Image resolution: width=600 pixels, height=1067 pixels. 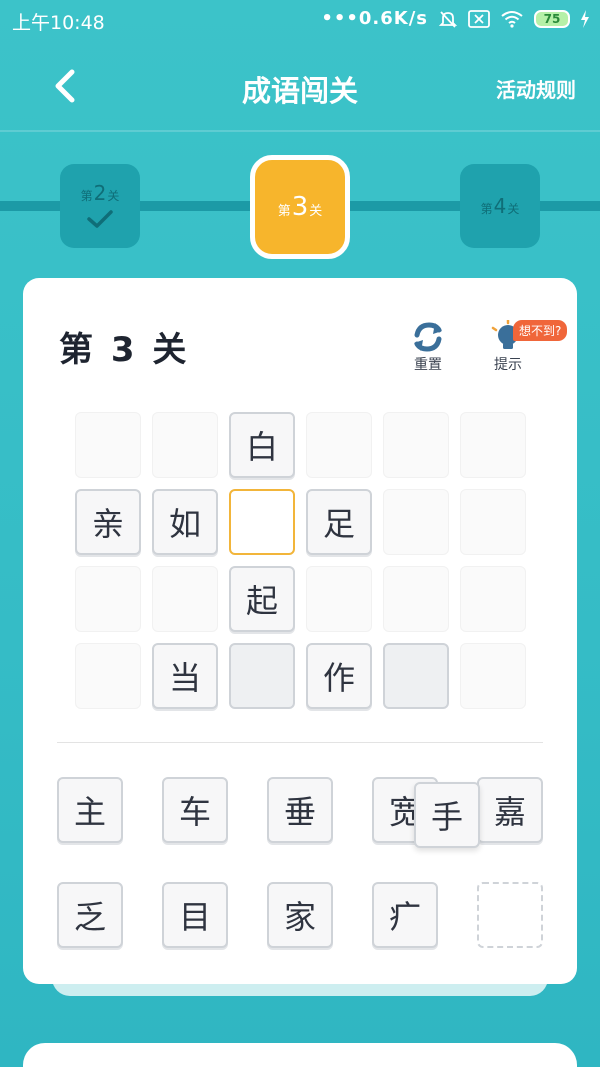 What do you see at coordinates (300, 742) in the screenshot?
I see `divider` at bounding box center [300, 742].